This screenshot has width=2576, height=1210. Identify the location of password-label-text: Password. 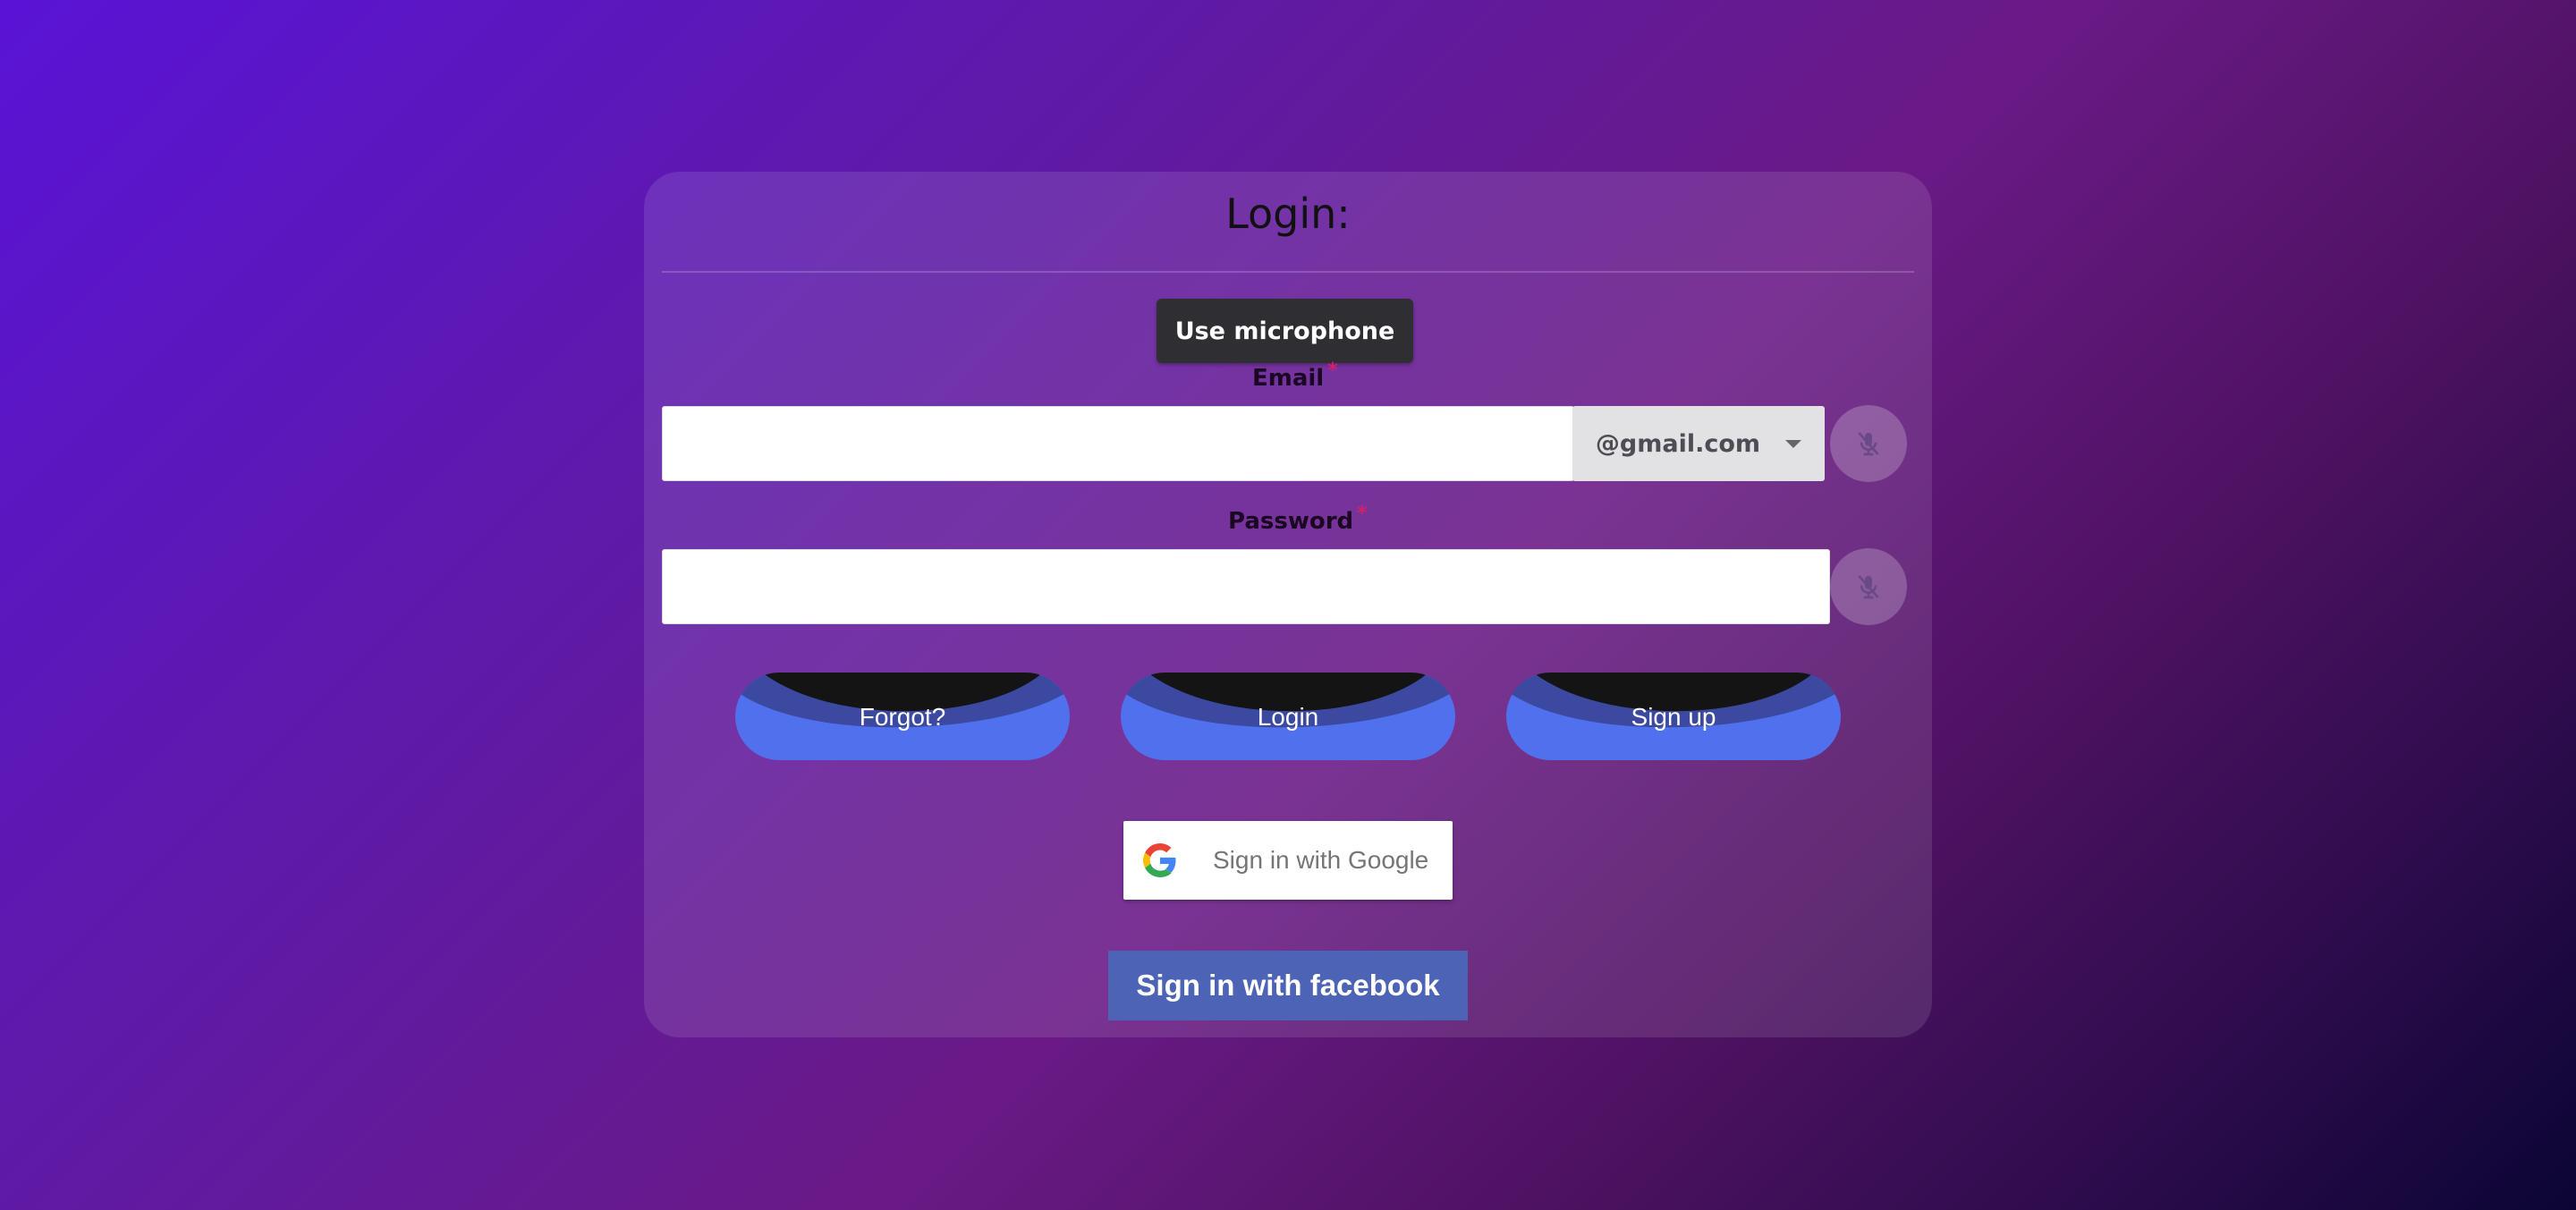
(1291, 521).